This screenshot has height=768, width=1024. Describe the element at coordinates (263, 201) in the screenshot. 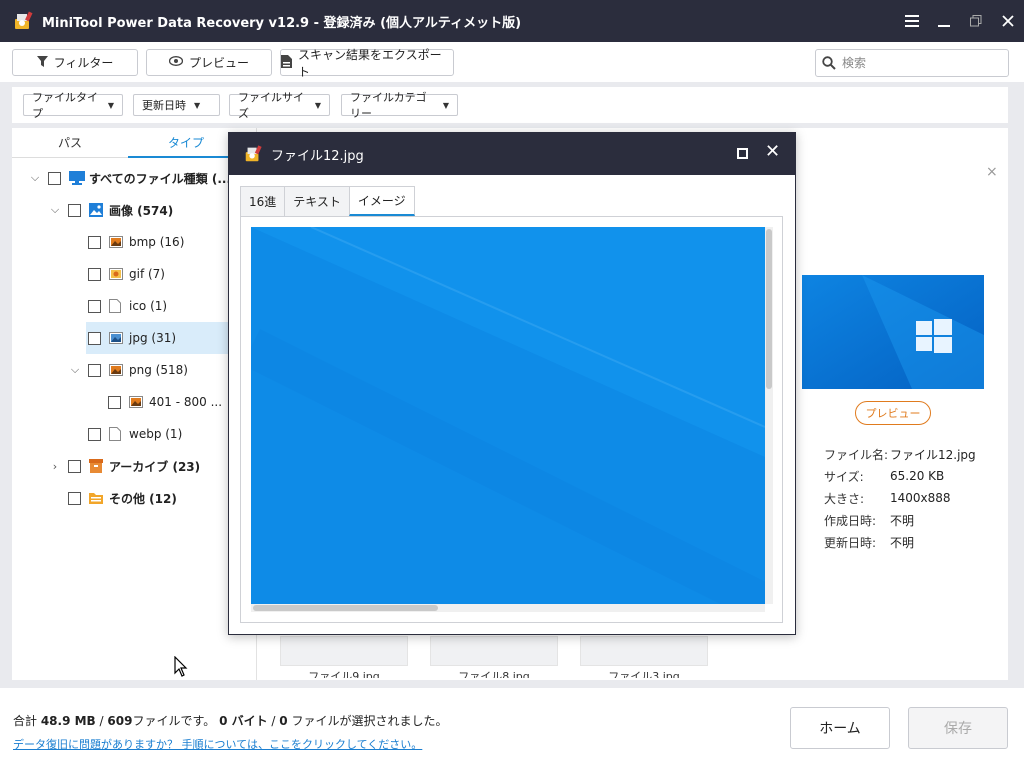

I see `tab-hex: 16進` at that location.